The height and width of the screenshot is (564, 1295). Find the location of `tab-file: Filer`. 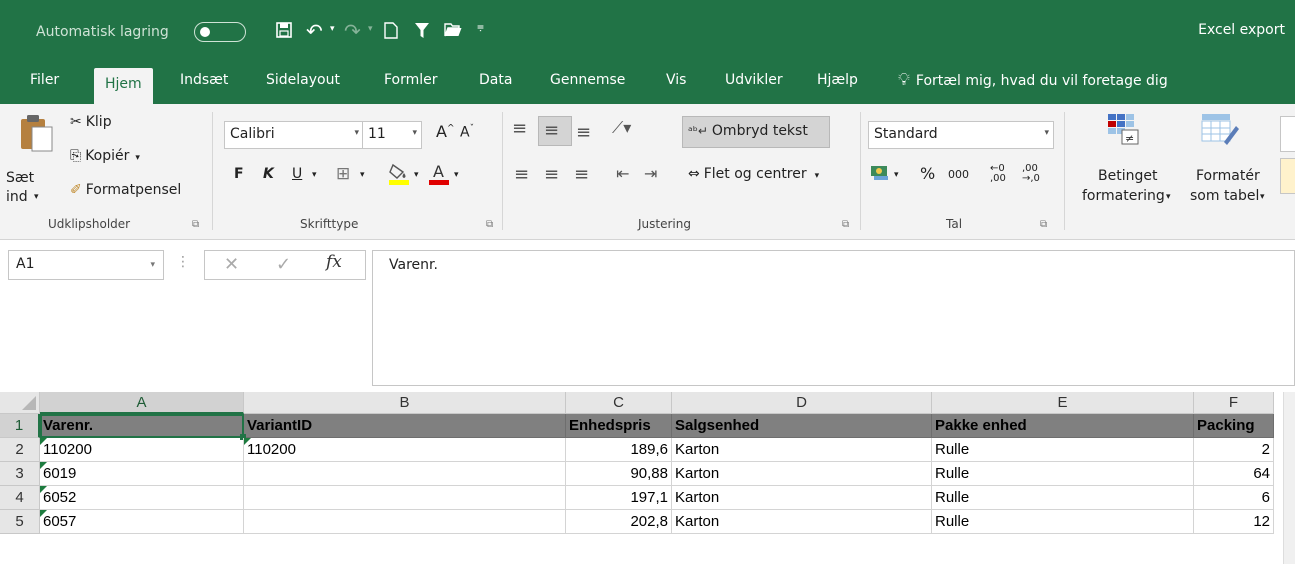

tab-file: Filer is located at coordinates (44, 80).